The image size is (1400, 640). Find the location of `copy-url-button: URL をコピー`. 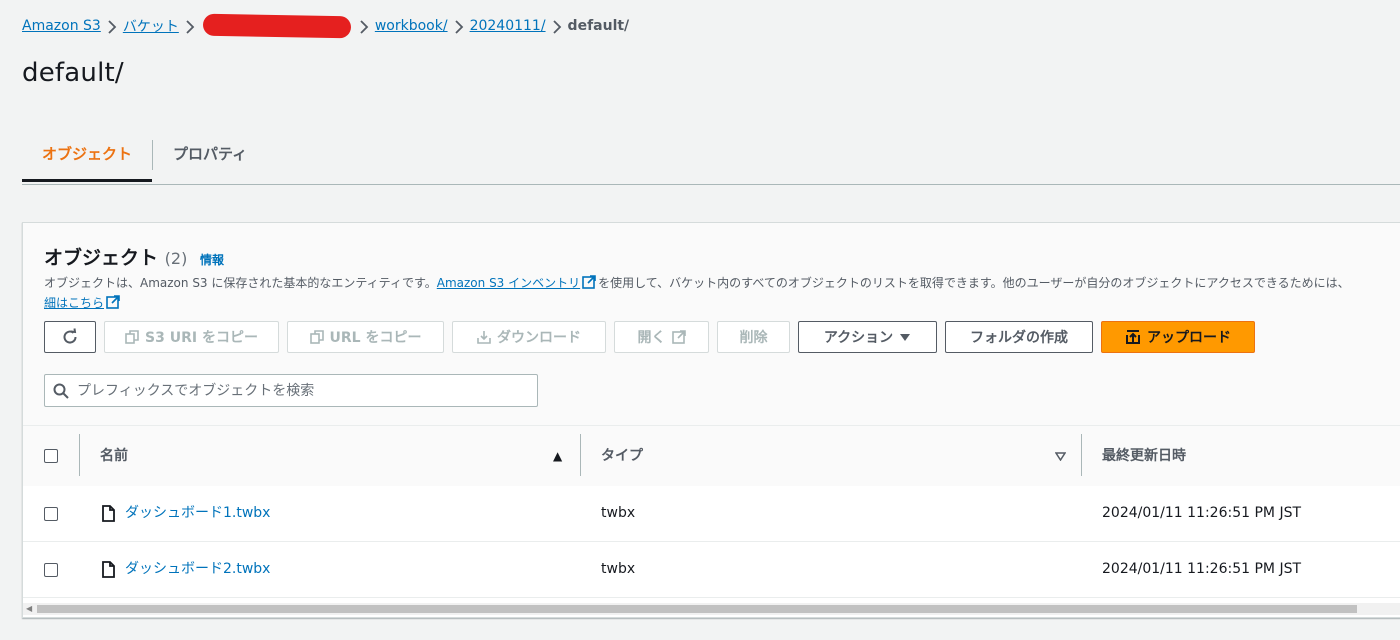

copy-url-button: URL をコピー is located at coordinates (365, 337).